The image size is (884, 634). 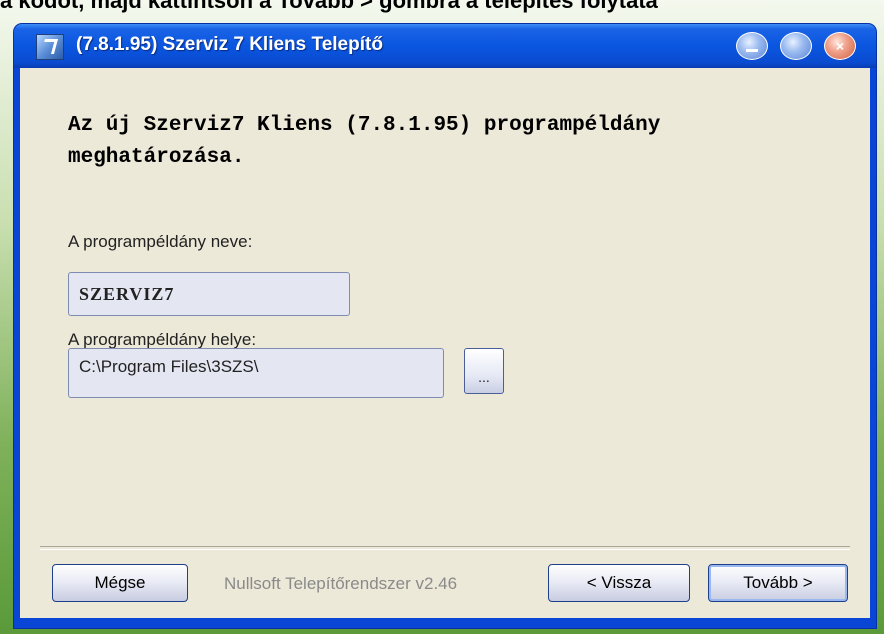 I want to click on instance-name-label: A programpéldány neve:, so click(x=160, y=241).